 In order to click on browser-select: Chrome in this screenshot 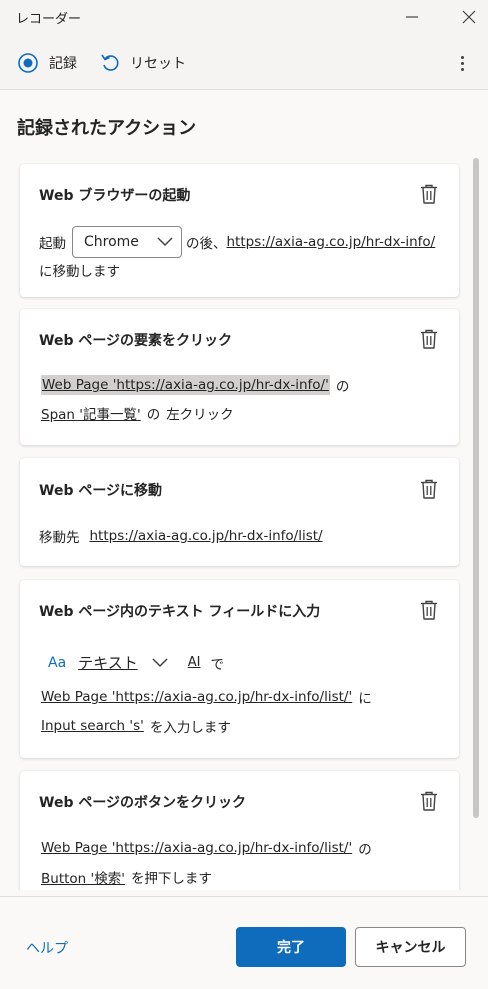, I will do `click(127, 242)`.